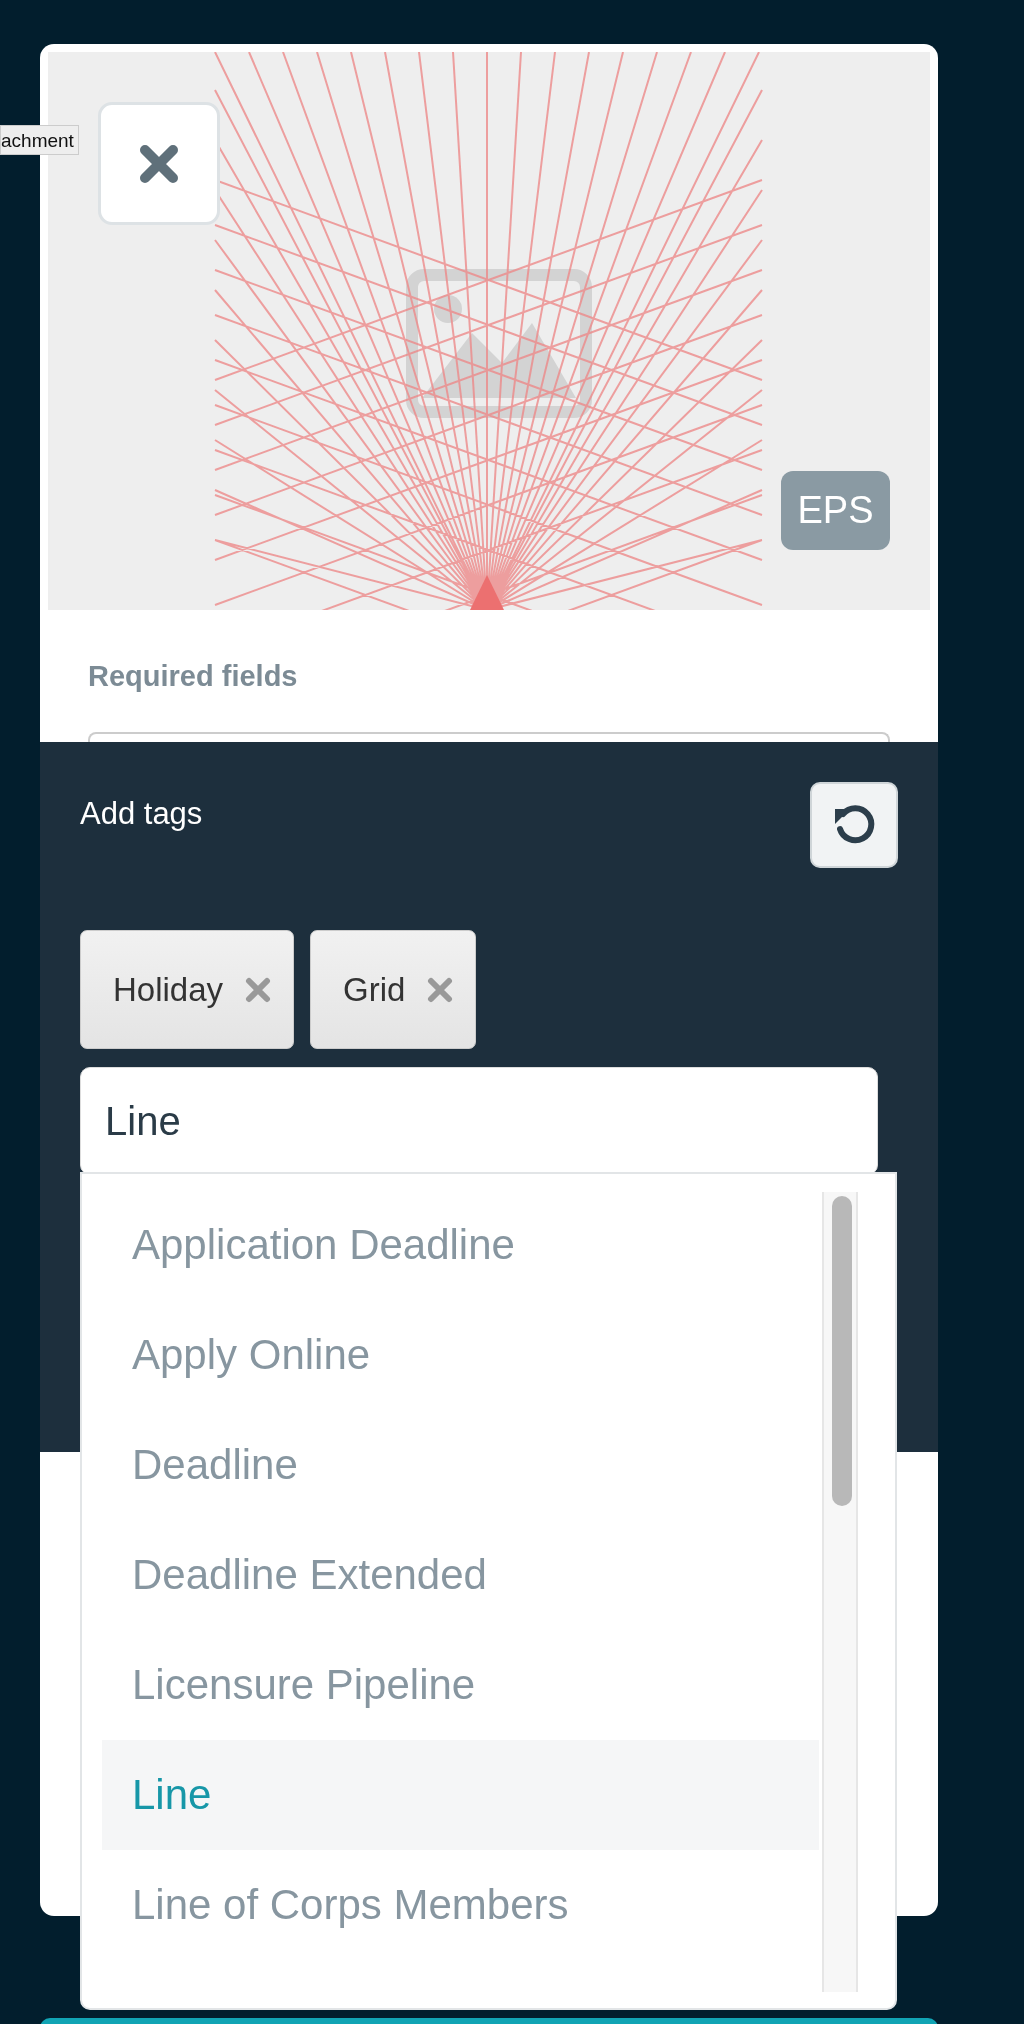  I want to click on reset-button, so click(854, 825).